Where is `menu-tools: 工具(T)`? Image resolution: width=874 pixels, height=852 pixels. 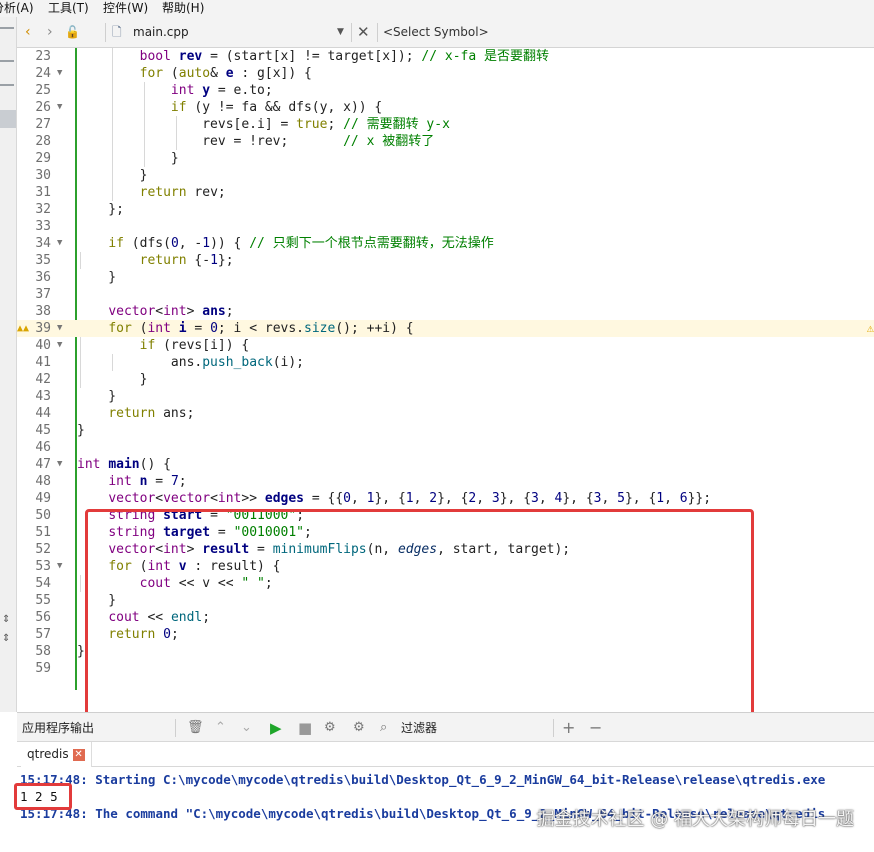
menu-tools: 工具(T) is located at coordinates (68, 8).